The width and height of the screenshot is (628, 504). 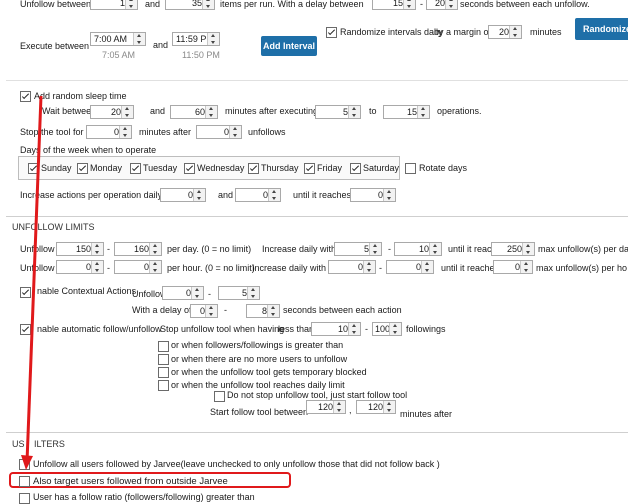 What do you see at coordinates (190, 5) in the screenshot?
I see `unfollow-max-stepper: 35` at bounding box center [190, 5].